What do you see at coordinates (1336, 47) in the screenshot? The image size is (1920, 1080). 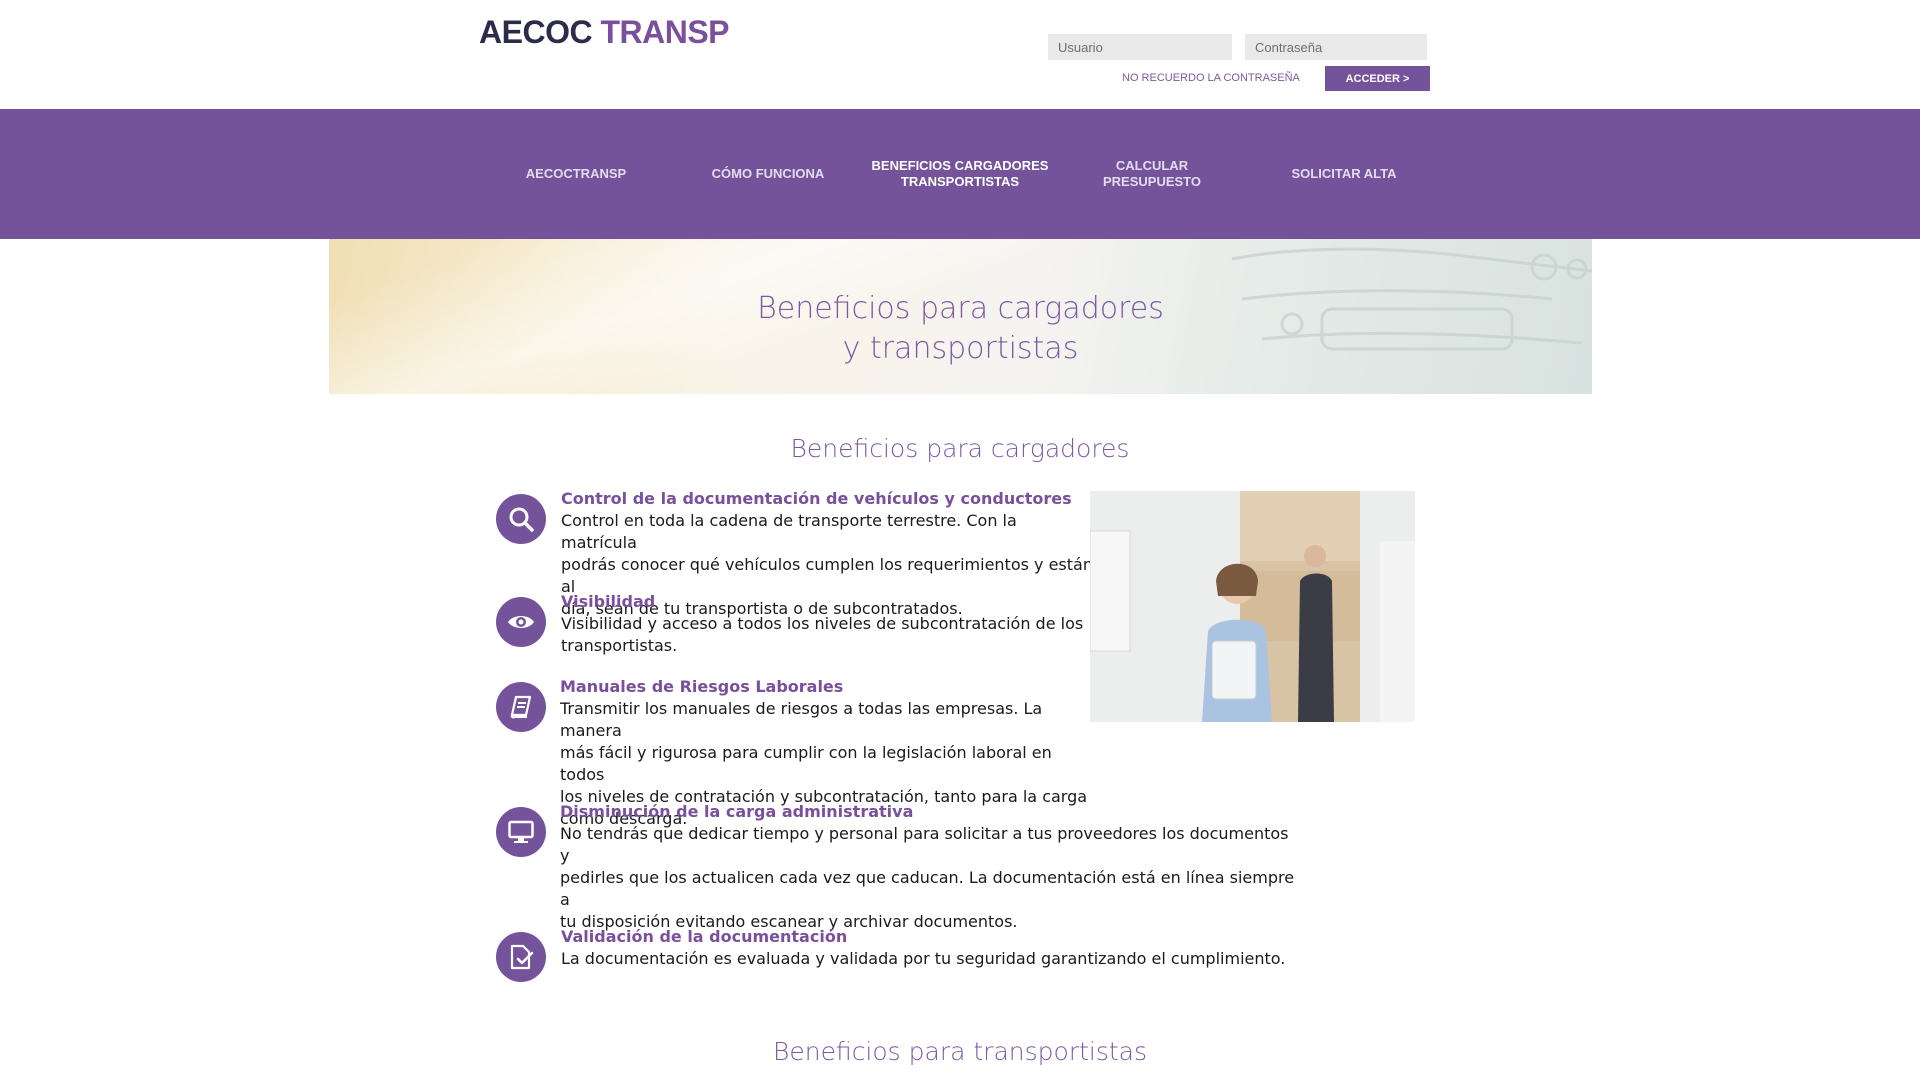 I see `password-input` at bounding box center [1336, 47].